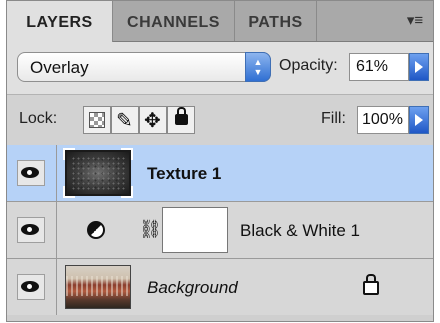 This screenshot has height=323, width=440. Describe the element at coordinates (38, 118) in the screenshot. I see `lock-label: Lock:` at that location.